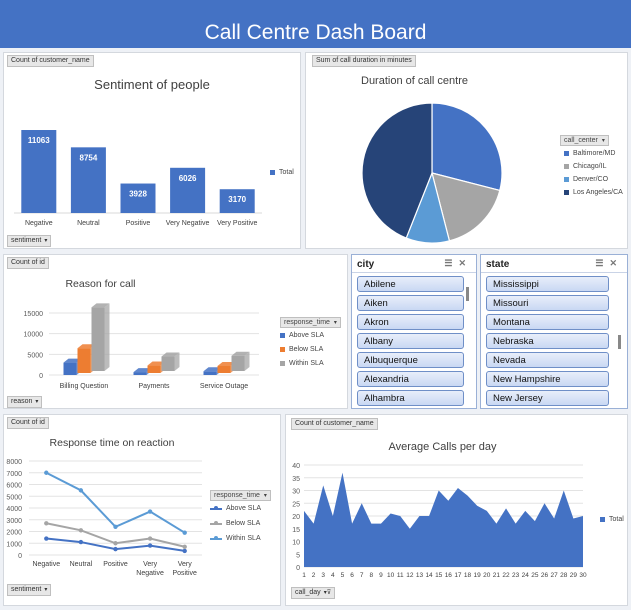 The image size is (631, 610). I want to click on legend-label: Below SLA, so click(243, 523).